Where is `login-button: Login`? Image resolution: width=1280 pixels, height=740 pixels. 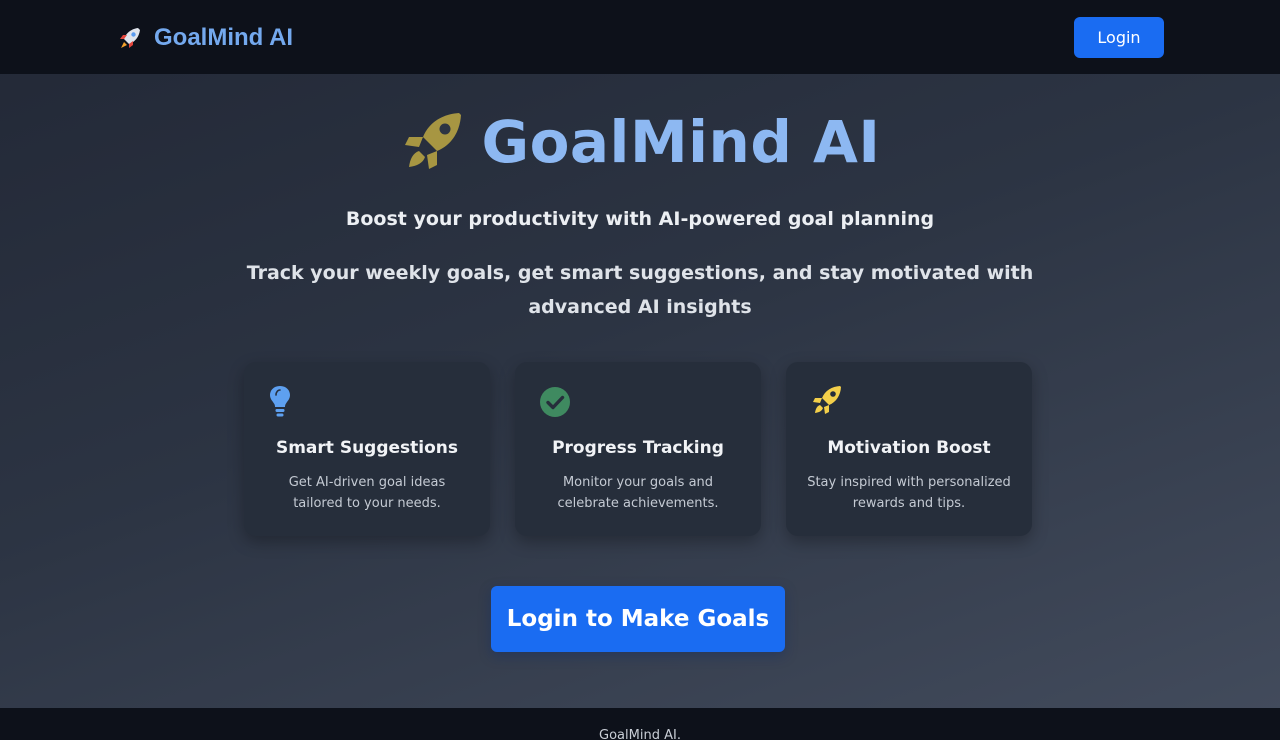 login-button: Login is located at coordinates (1119, 37).